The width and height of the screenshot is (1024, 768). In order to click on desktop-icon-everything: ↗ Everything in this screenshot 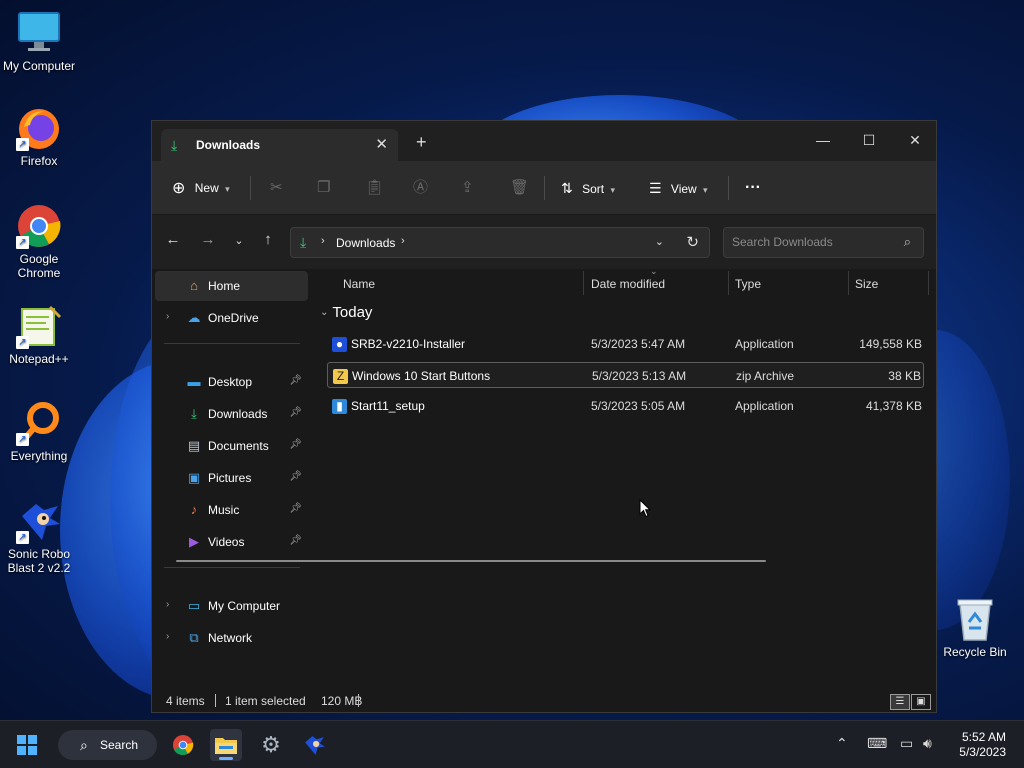, I will do `click(39, 431)`.